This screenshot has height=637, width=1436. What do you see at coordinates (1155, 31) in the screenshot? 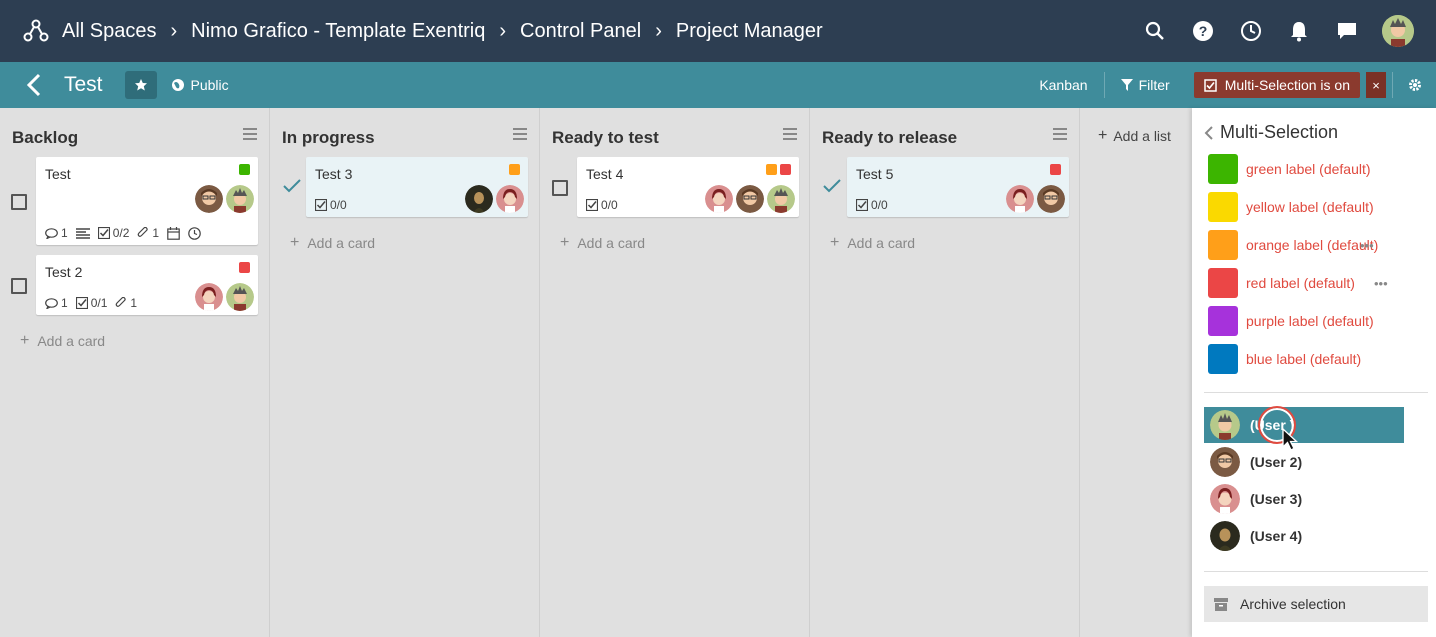
I see `search-icon` at bounding box center [1155, 31].